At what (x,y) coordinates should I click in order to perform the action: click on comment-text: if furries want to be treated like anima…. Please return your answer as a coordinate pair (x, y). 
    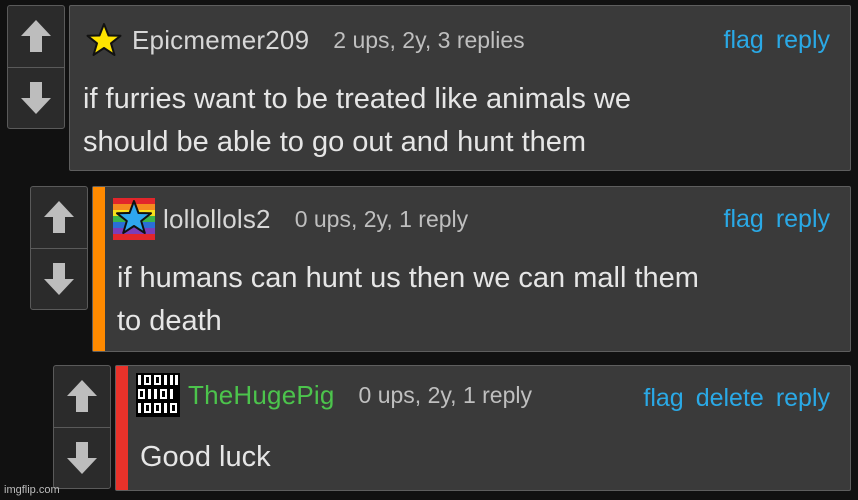
    Looking at the image, I should click on (357, 121).